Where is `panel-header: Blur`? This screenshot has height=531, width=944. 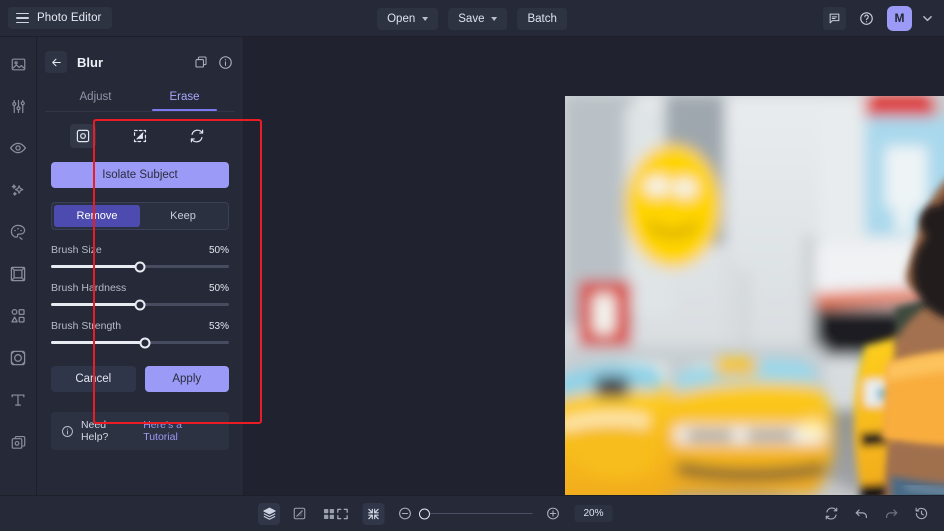 panel-header: Blur is located at coordinates (140, 62).